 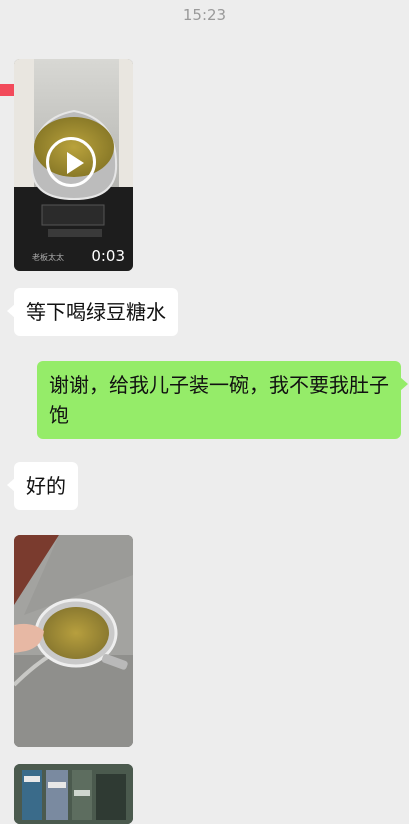 I want to click on video-message: 0:03 老板太太, so click(x=73, y=165).